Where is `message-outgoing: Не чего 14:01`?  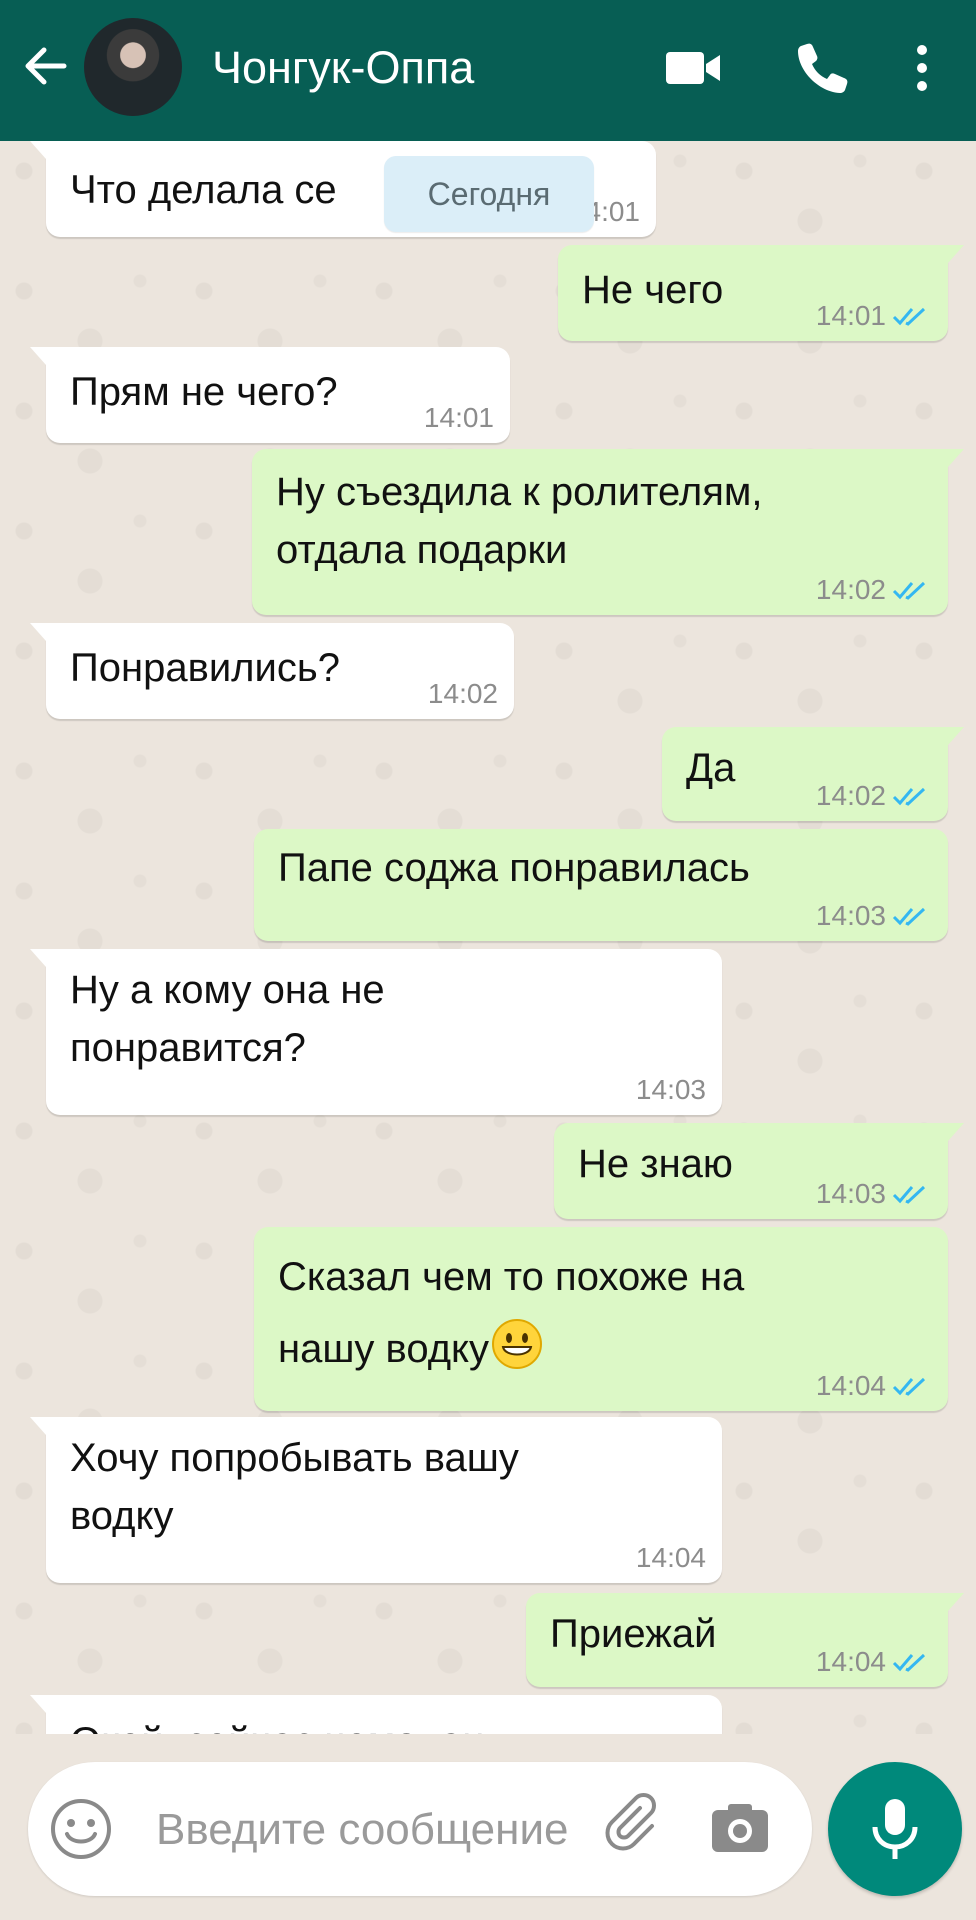 message-outgoing: Не чего 14:01 is located at coordinates (761, 293).